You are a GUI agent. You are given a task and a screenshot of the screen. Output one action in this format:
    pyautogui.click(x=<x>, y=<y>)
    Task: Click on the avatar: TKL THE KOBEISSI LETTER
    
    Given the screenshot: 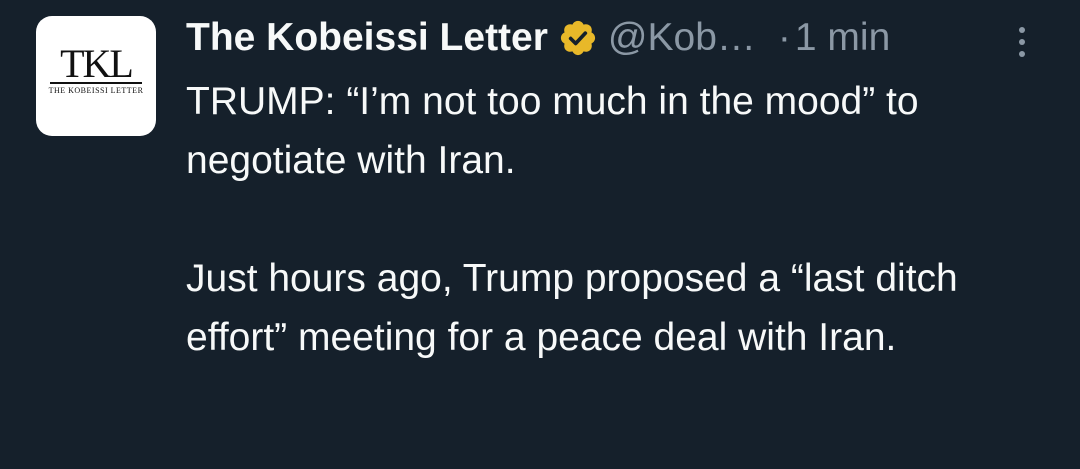 What is the action you would take?
    pyautogui.click(x=96, y=76)
    